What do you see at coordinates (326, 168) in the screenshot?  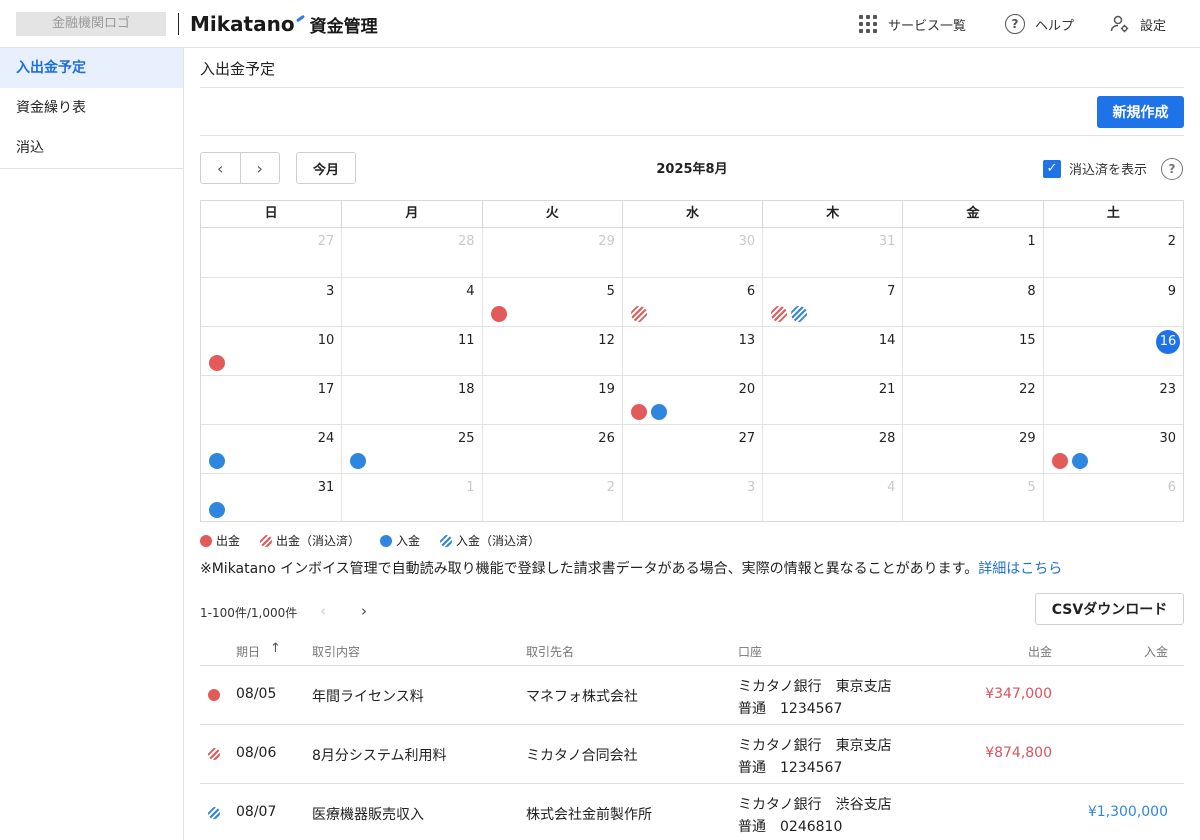 I see `this-month-button: 今月` at bounding box center [326, 168].